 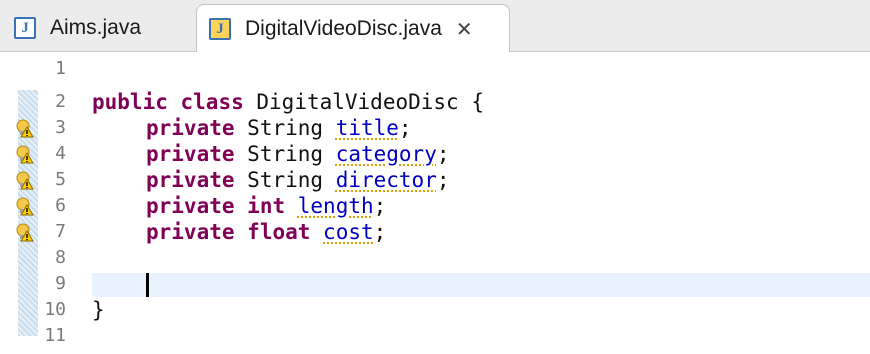 What do you see at coordinates (60, 257) in the screenshot?
I see `line-number: 8` at bounding box center [60, 257].